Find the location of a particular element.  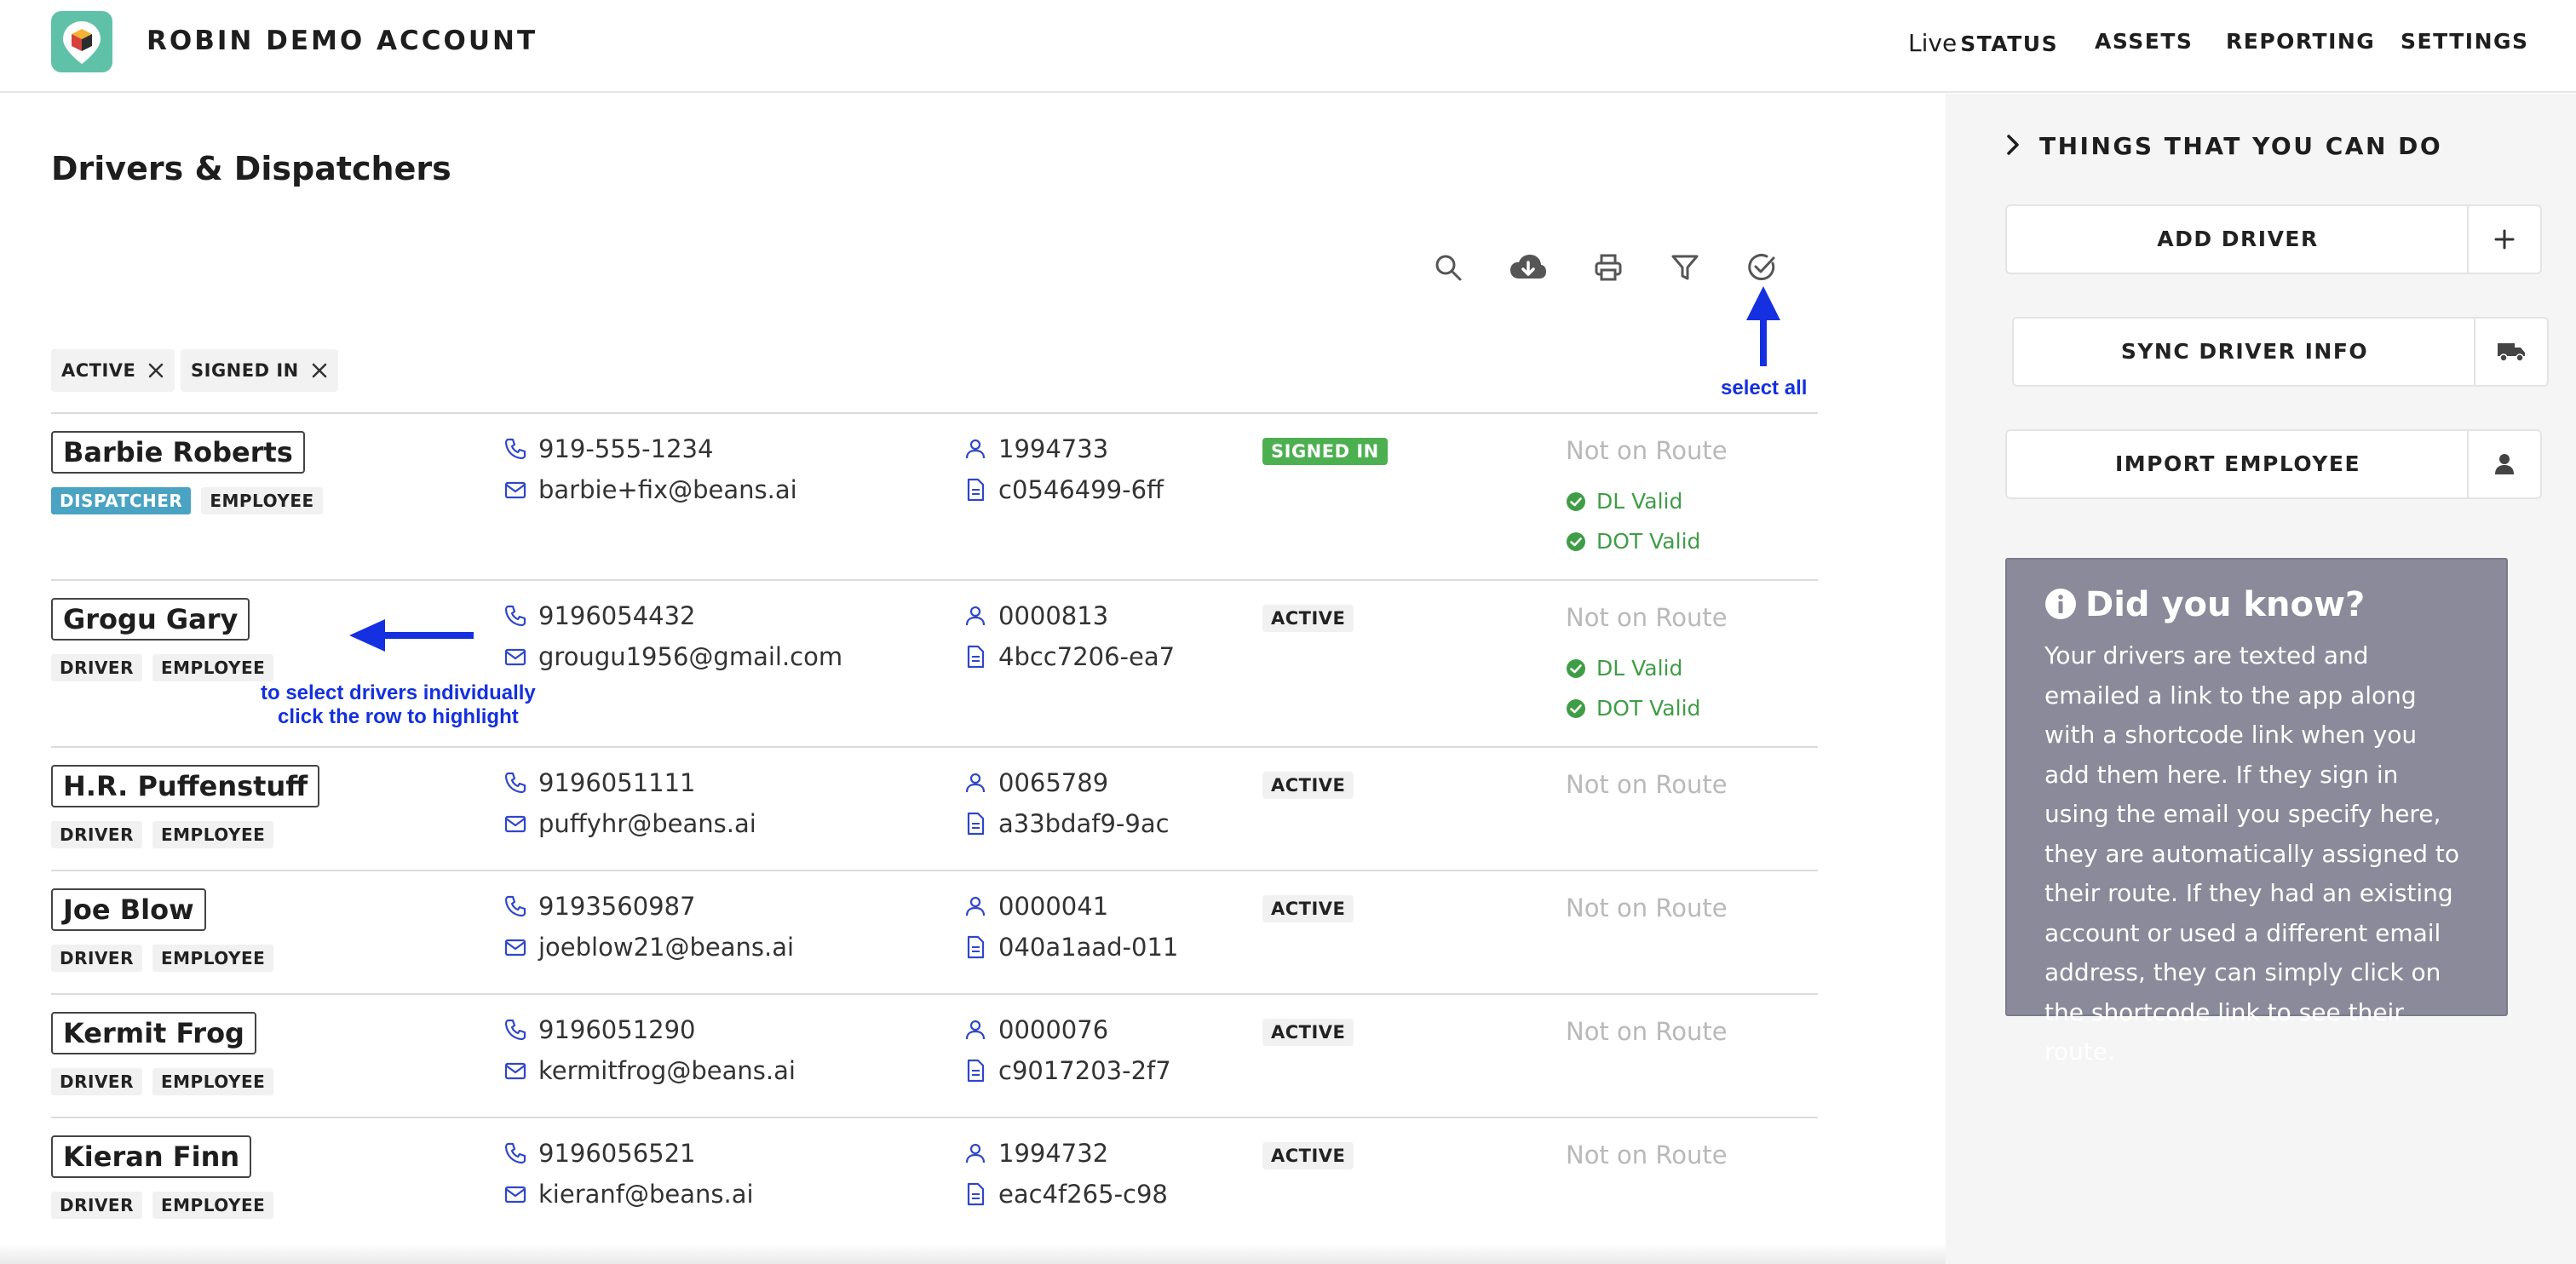

driver-name: H.R. Puffenstuff is located at coordinates (185, 786).